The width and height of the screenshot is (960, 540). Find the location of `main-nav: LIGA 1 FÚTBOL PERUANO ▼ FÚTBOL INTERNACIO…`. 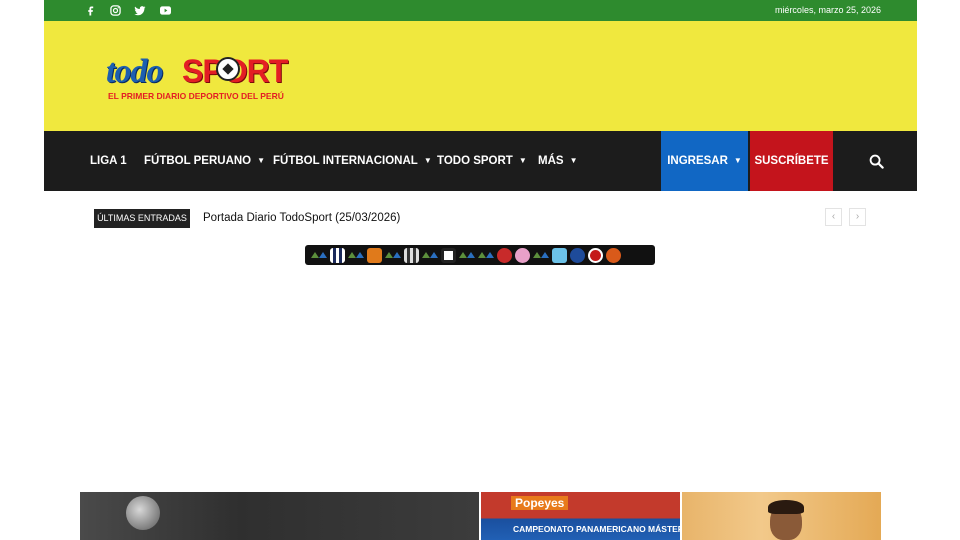

main-nav: LIGA 1 FÚTBOL PERUANO ▼ FÚTBOL INTERNACIO… is located at coordinates (480, 161).